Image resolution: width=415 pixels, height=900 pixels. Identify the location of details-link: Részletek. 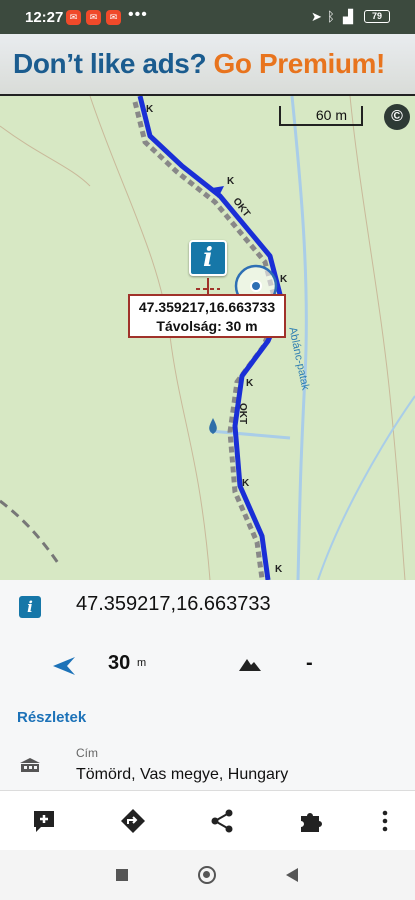
(51, 717).